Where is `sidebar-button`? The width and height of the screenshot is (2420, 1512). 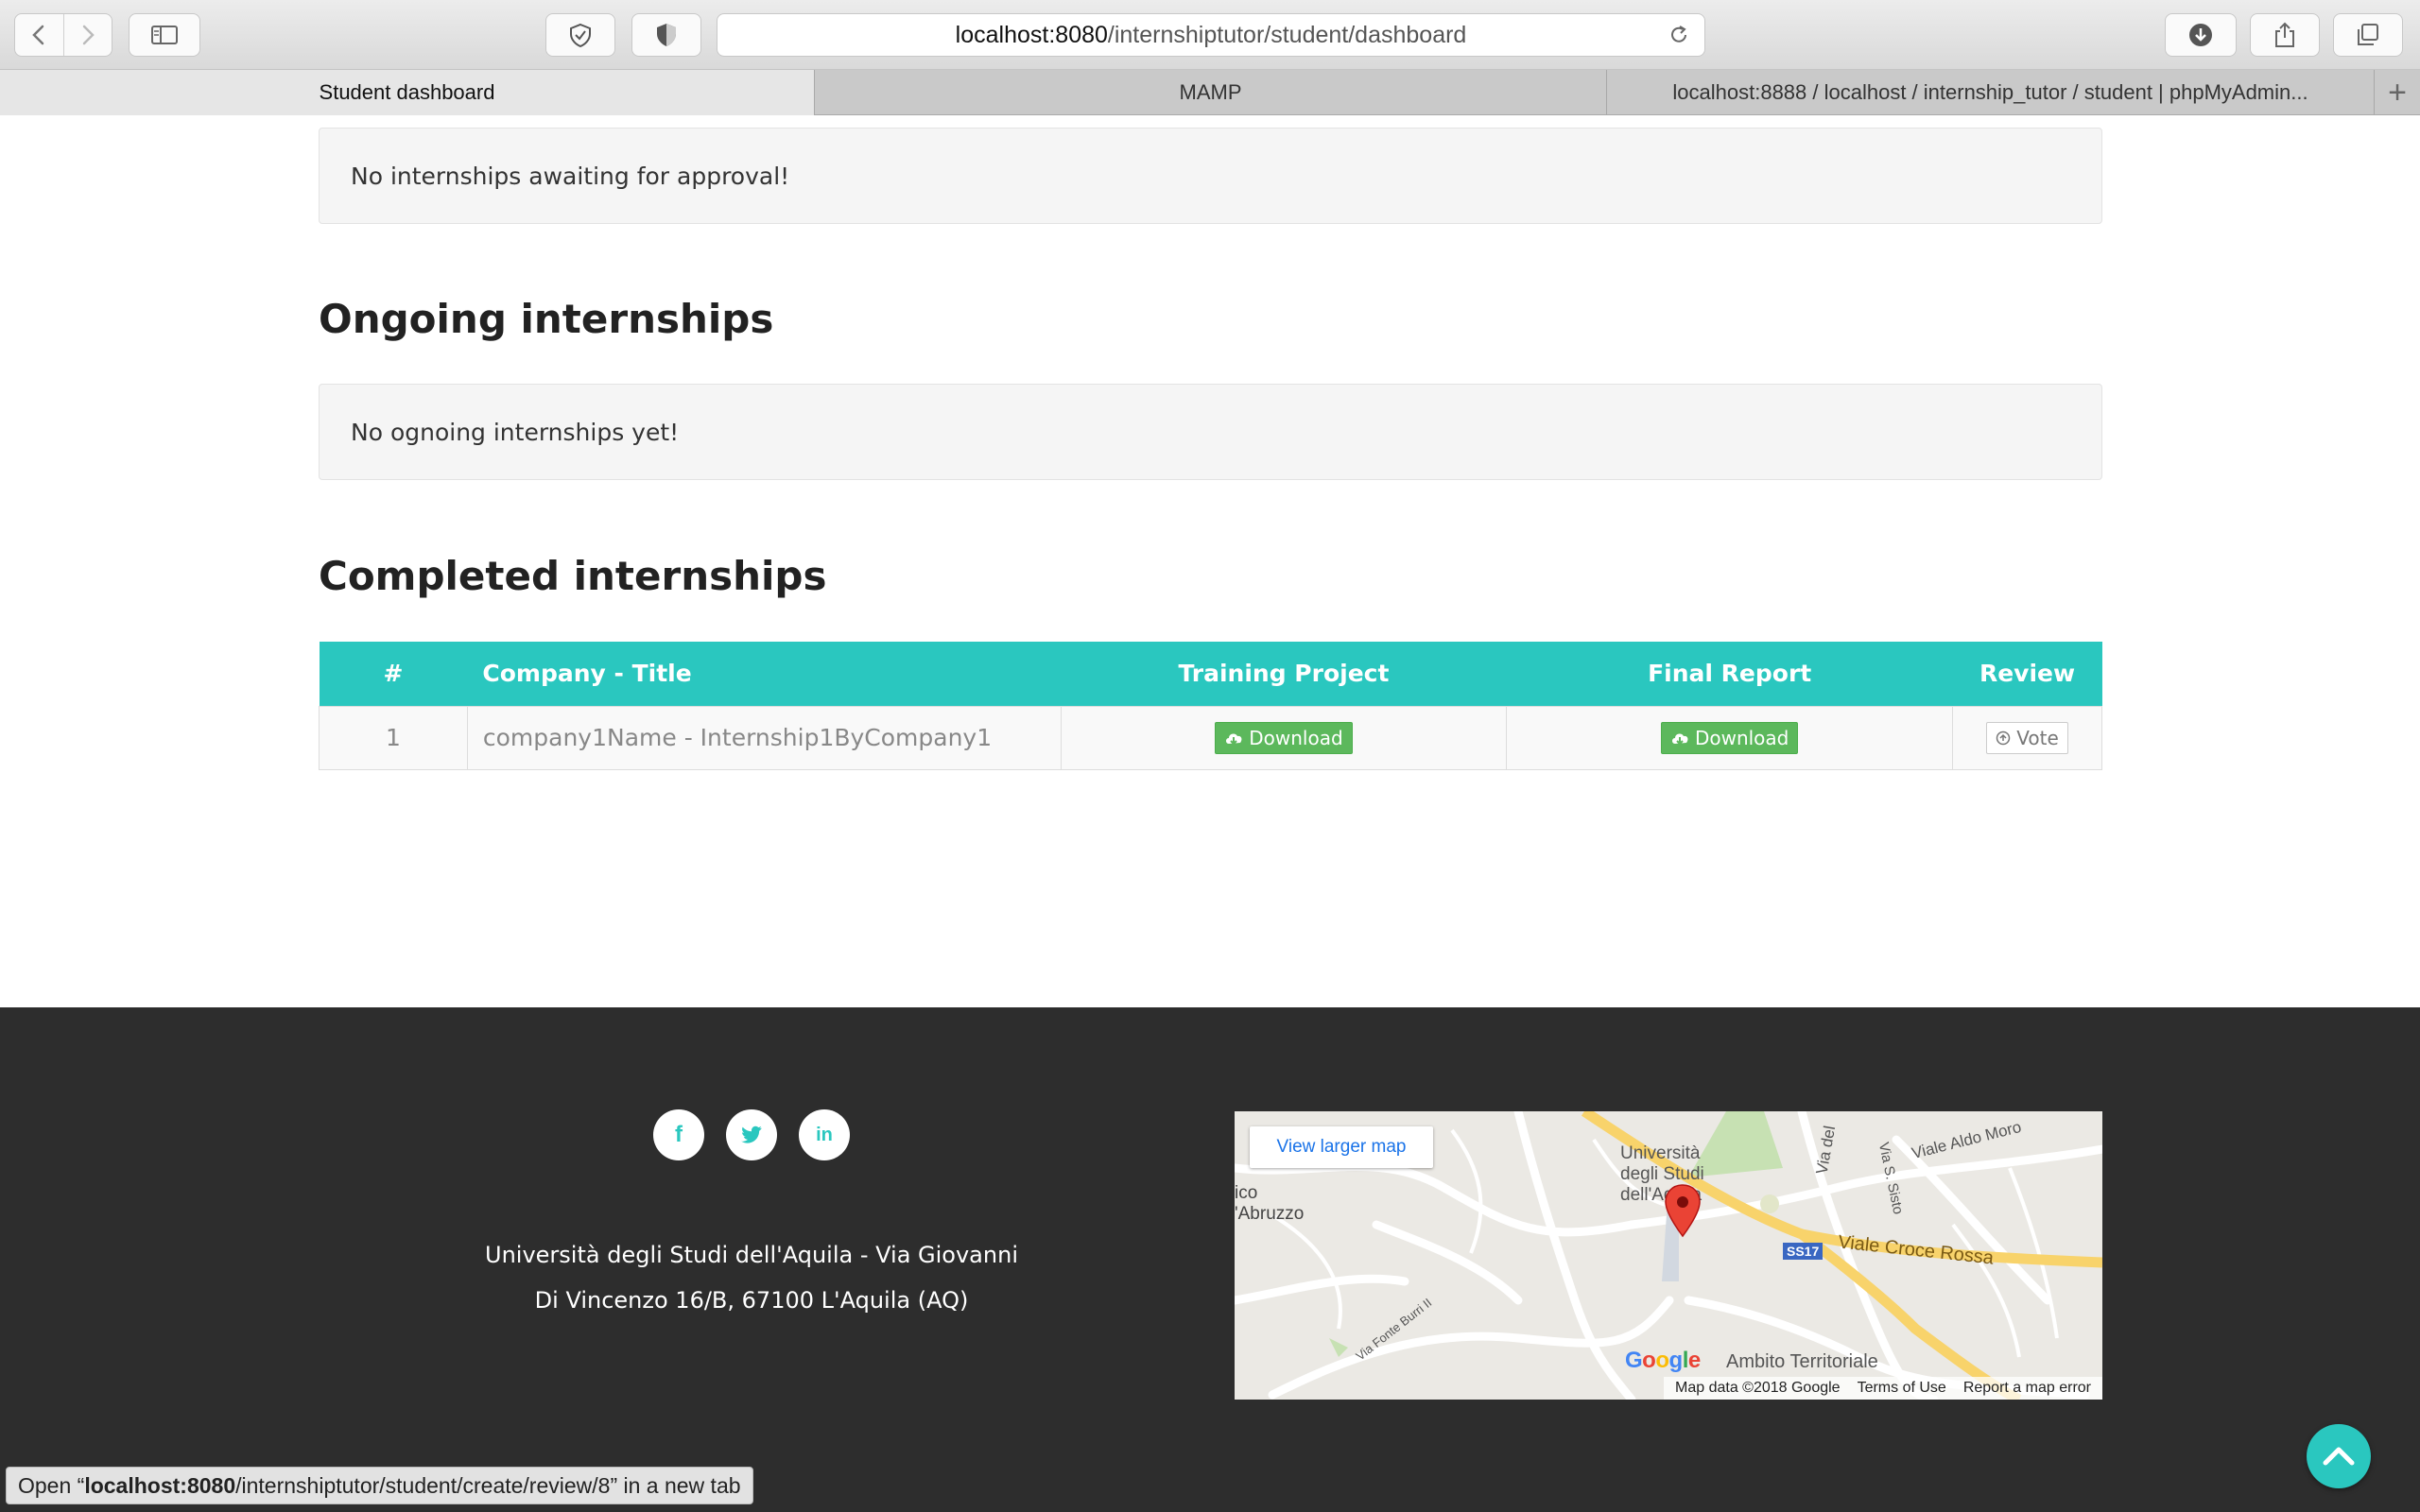 sidebar-button is located at coordinates (164, 35).